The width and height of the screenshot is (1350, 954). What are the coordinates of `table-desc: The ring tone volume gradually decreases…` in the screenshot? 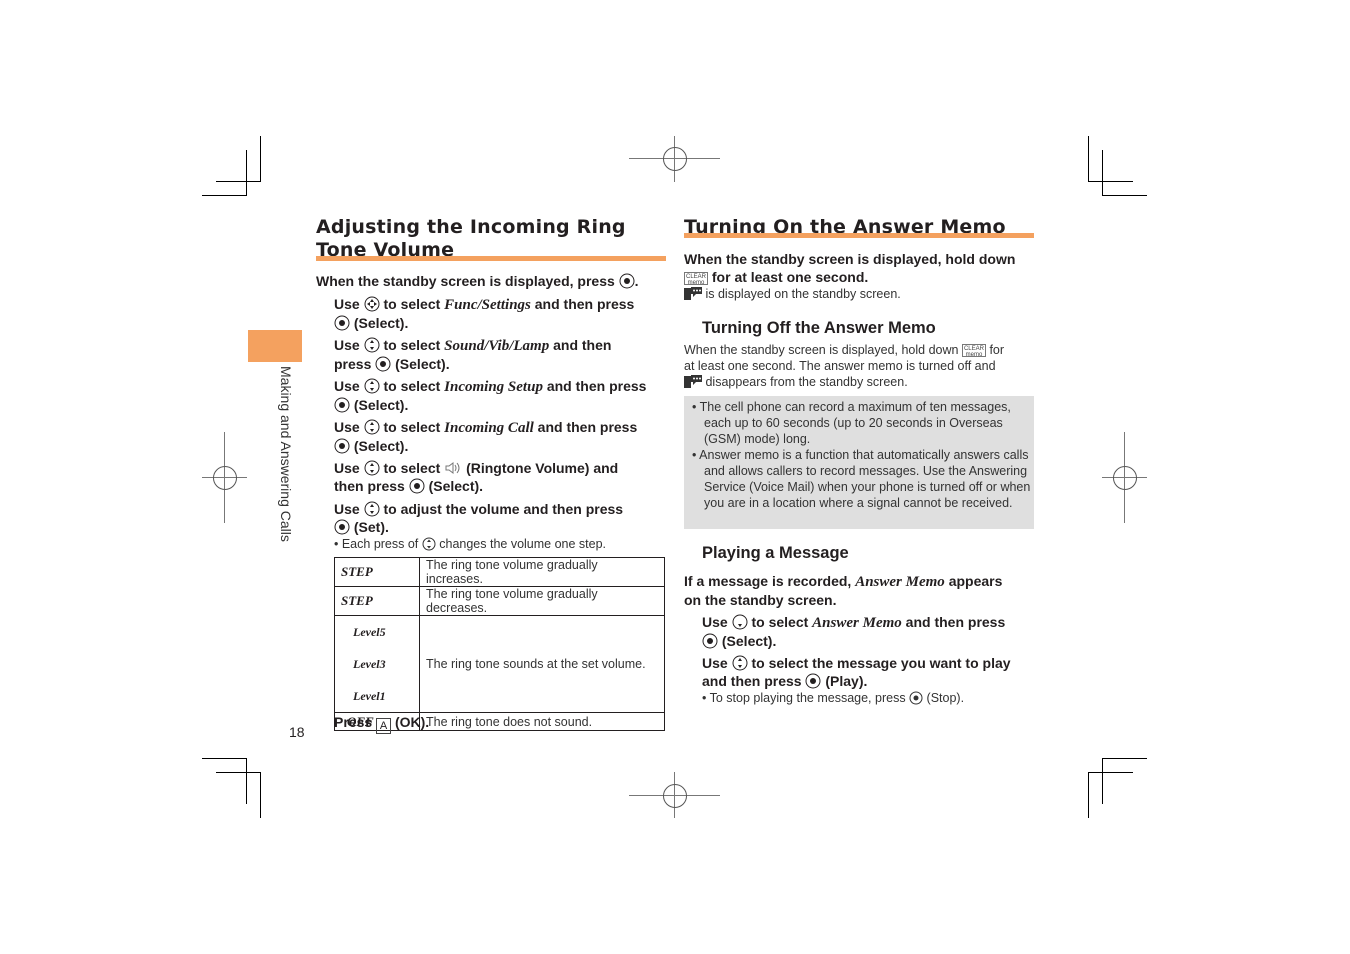 It's located at (542, 601).